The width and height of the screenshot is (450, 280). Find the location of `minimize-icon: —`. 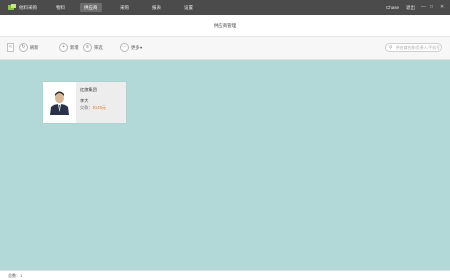

minimize-icon: — is located at coordinates (423, 7).